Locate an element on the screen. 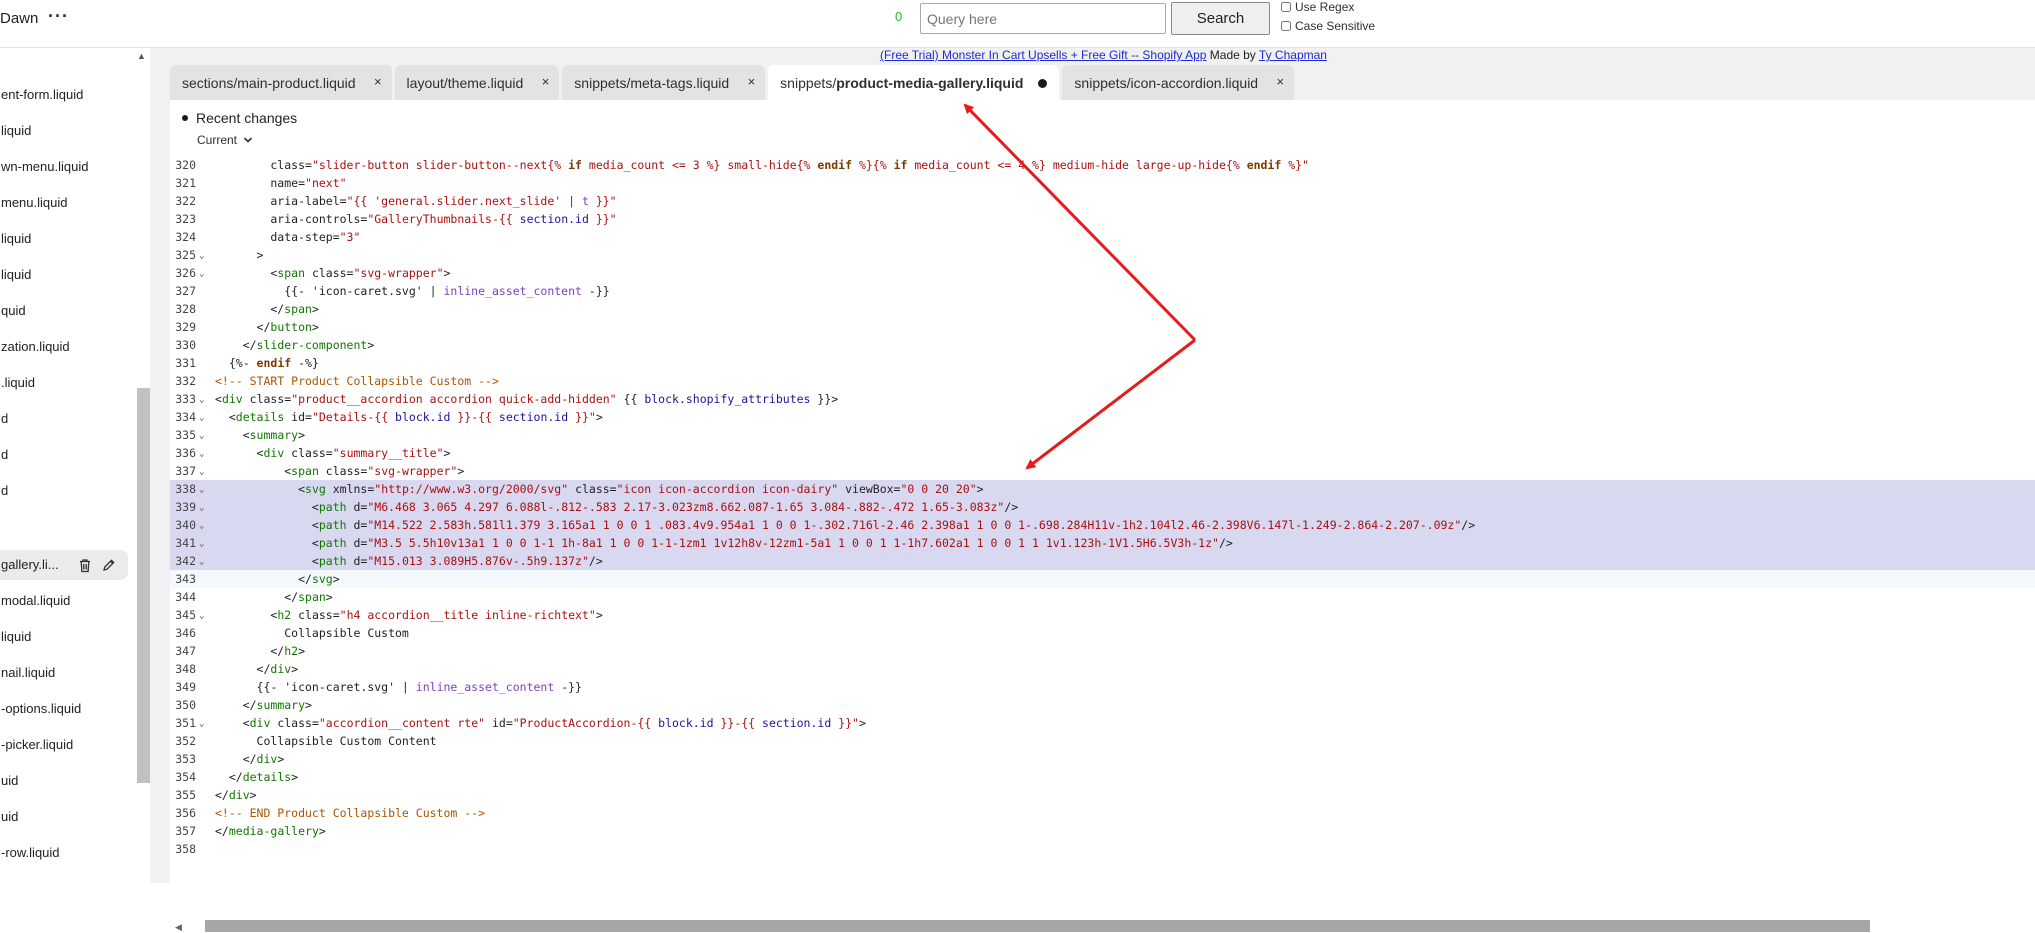  code-line: 335 ⌄ <summary> is located at coordinates (1102, 435).